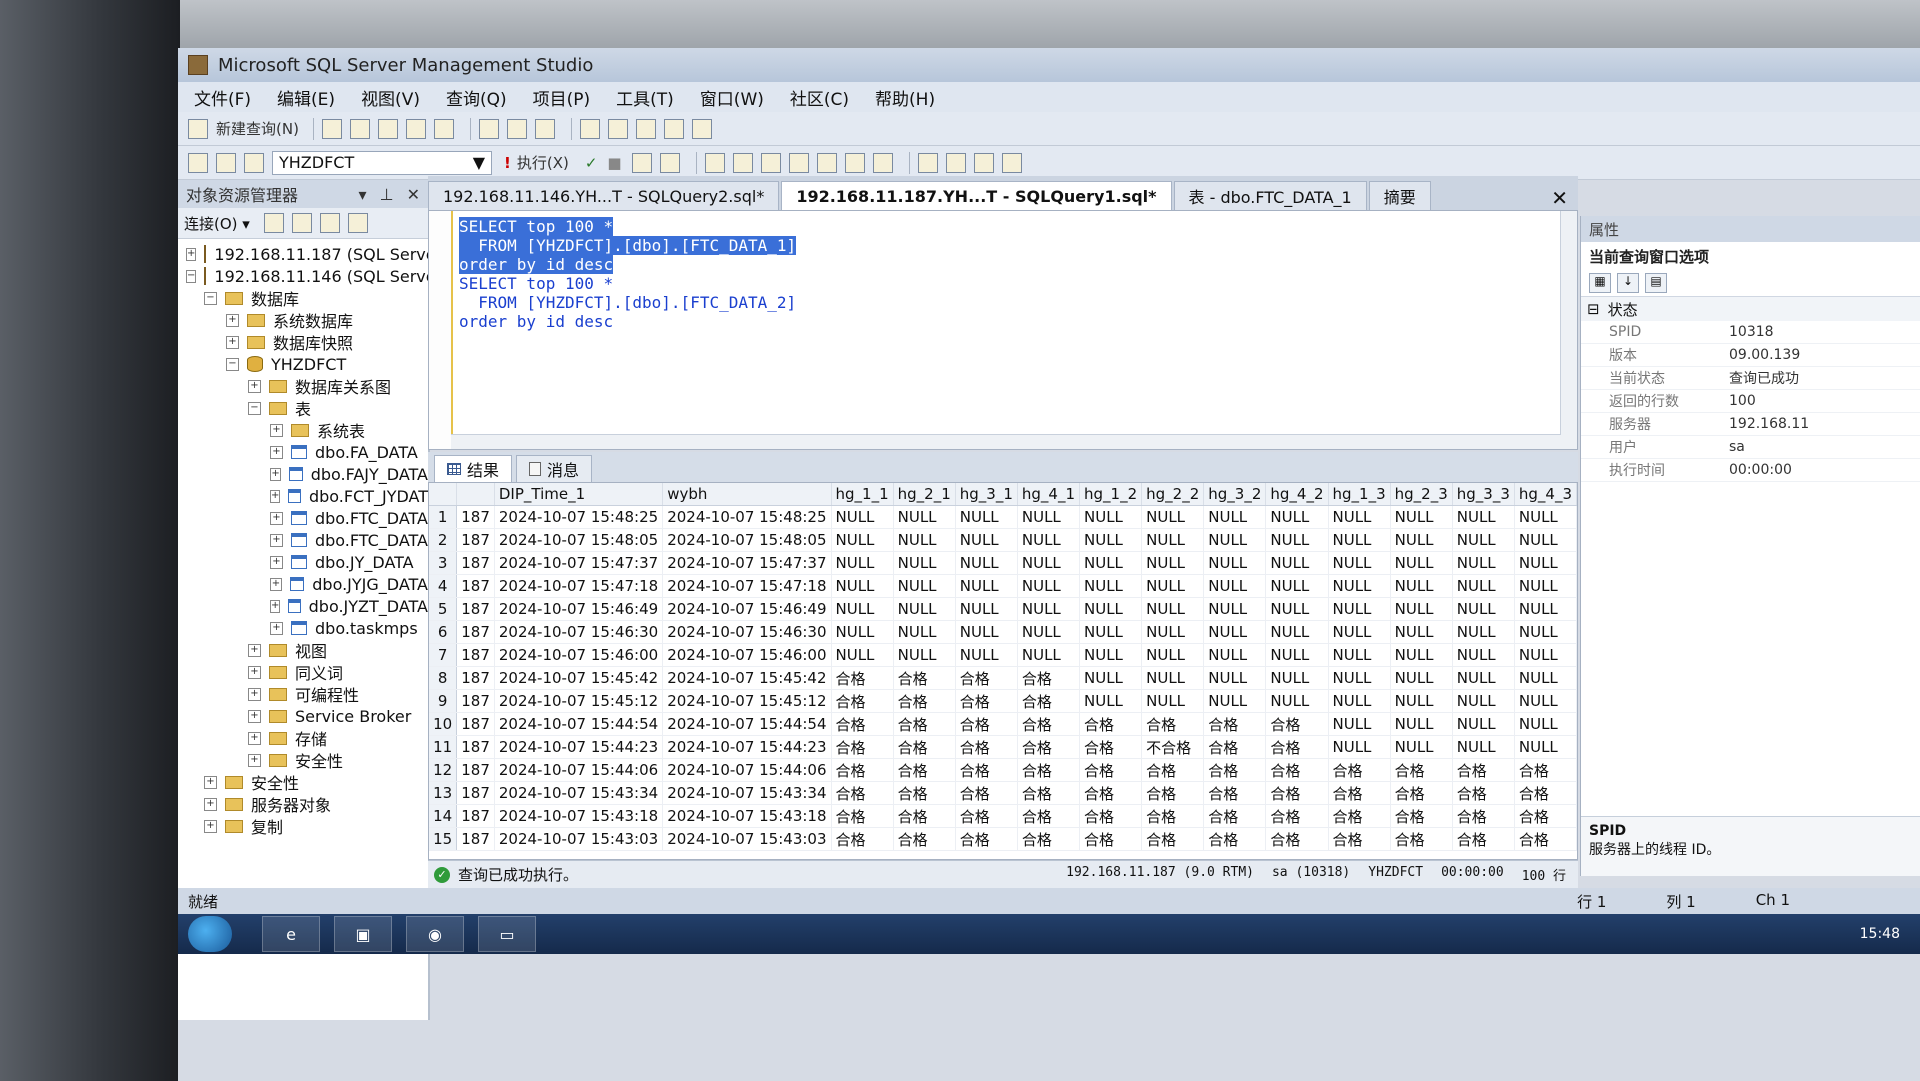 This screenshot has height=1081, width=1920. What do you see at coordinates (747, 494) in the screenshot?
I see `column-header: wybh` at bounding box center [747, 494].